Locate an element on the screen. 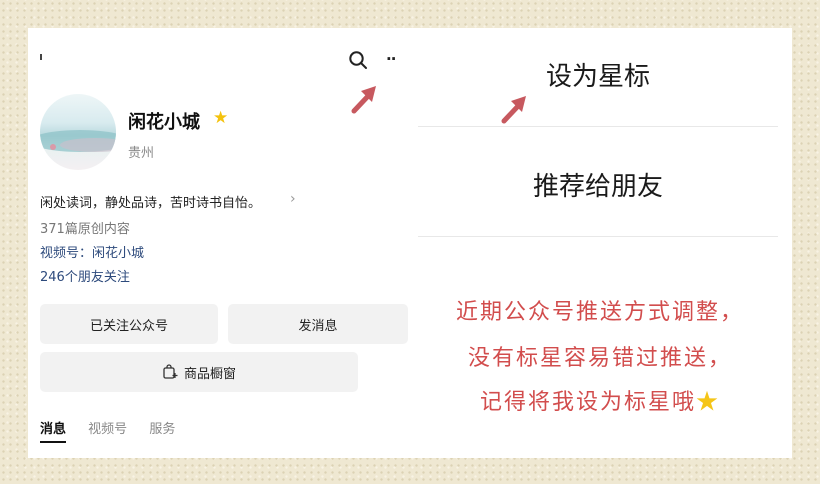 The width and height of the screenshot is (820, 484). article-count: 371篇原创内容 is located at coordinates (85, 227).